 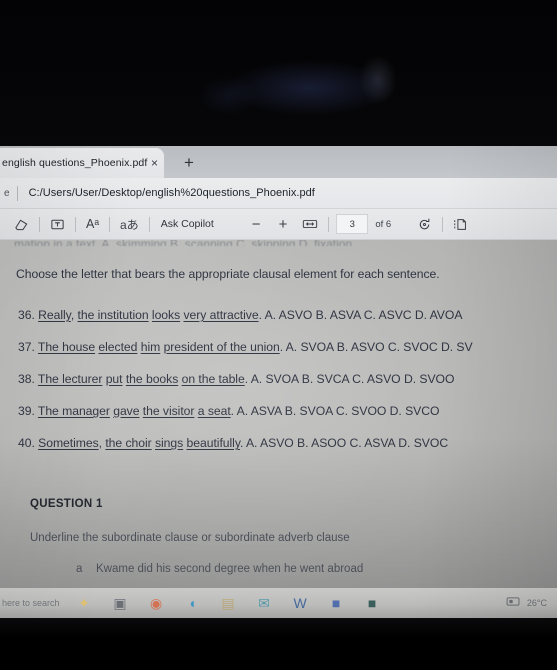 I want to click on close-icon: ×, so click(x=157, y=163).